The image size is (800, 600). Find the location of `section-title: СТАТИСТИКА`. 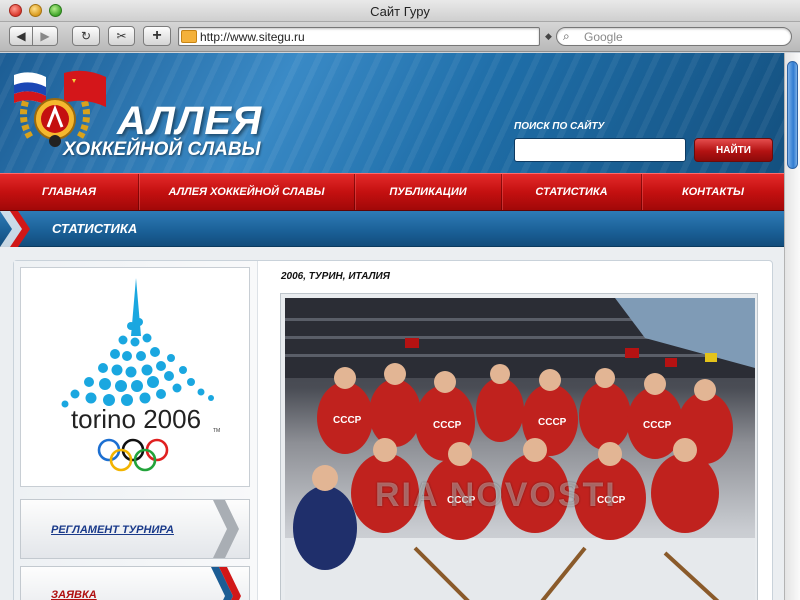

section-title: СТАТИСТИКА is located at coordinates (95, 228).